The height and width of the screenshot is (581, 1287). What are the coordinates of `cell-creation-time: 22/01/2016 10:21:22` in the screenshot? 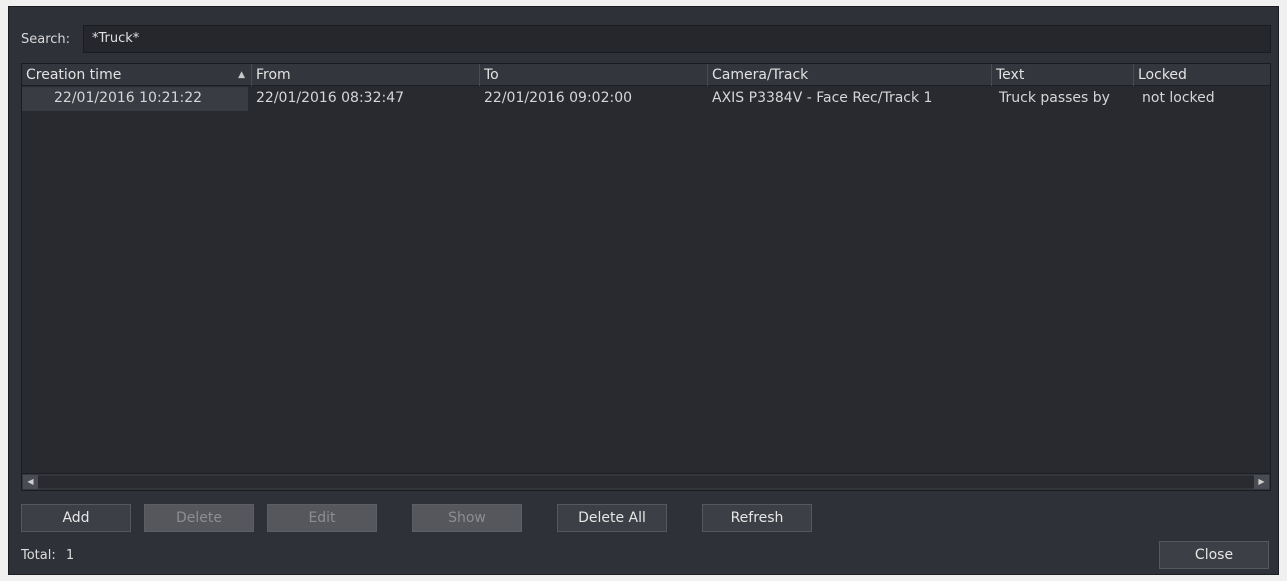 It's located at (135, 99).